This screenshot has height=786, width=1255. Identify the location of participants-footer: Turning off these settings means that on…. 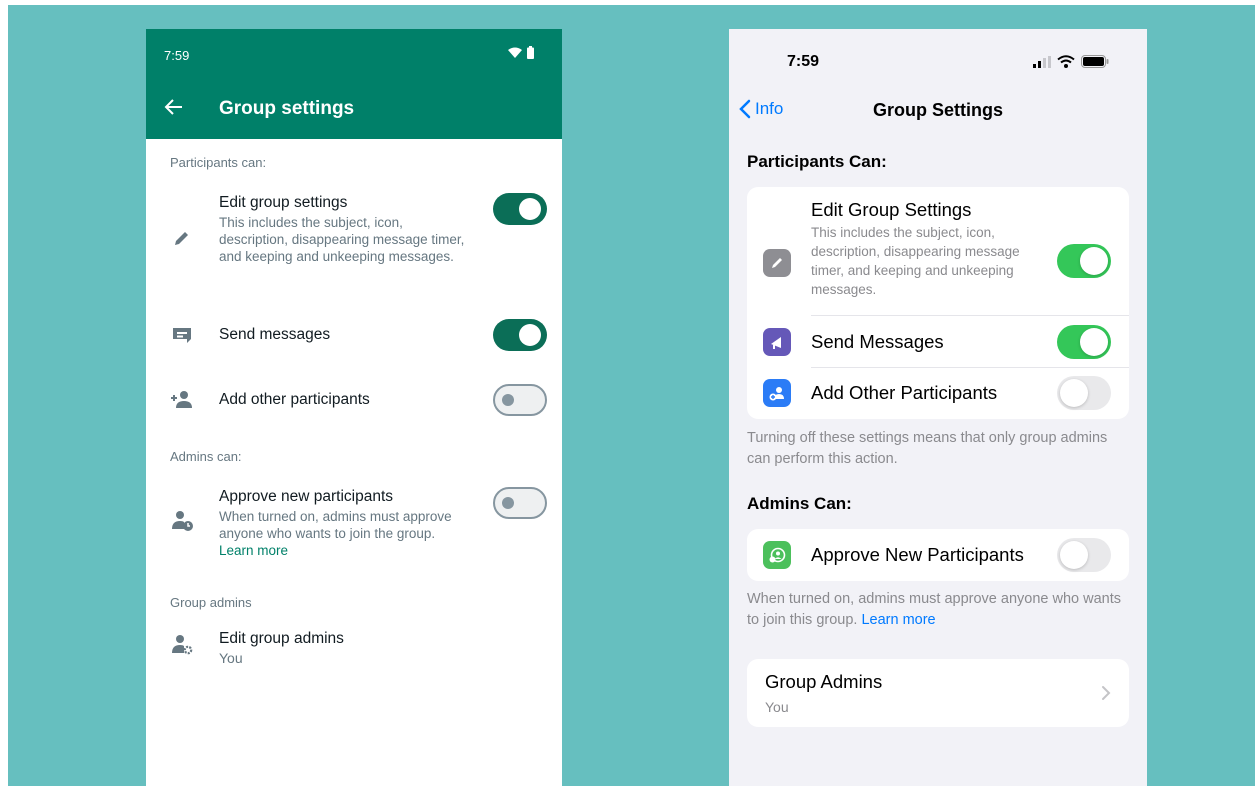
(927, 448).